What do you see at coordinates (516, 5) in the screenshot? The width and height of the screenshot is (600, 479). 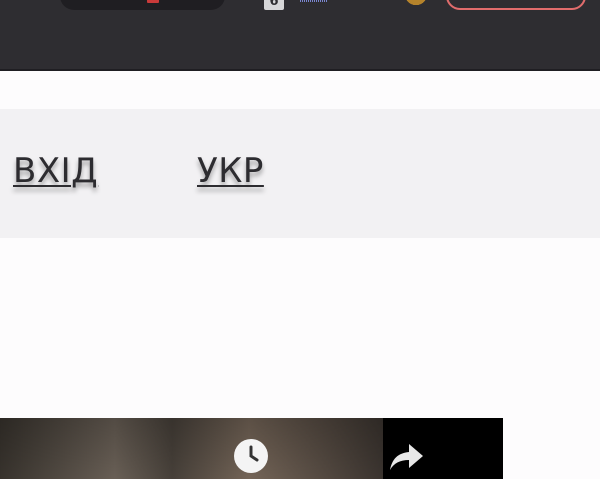 I see `outline-button` at bounding box center [516, 5].